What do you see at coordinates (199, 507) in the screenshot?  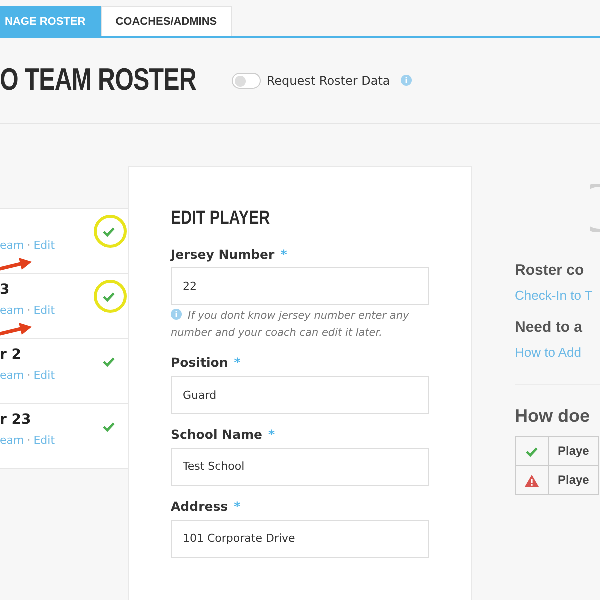 I see `field-label: Address` at bounding box center [199, 507].